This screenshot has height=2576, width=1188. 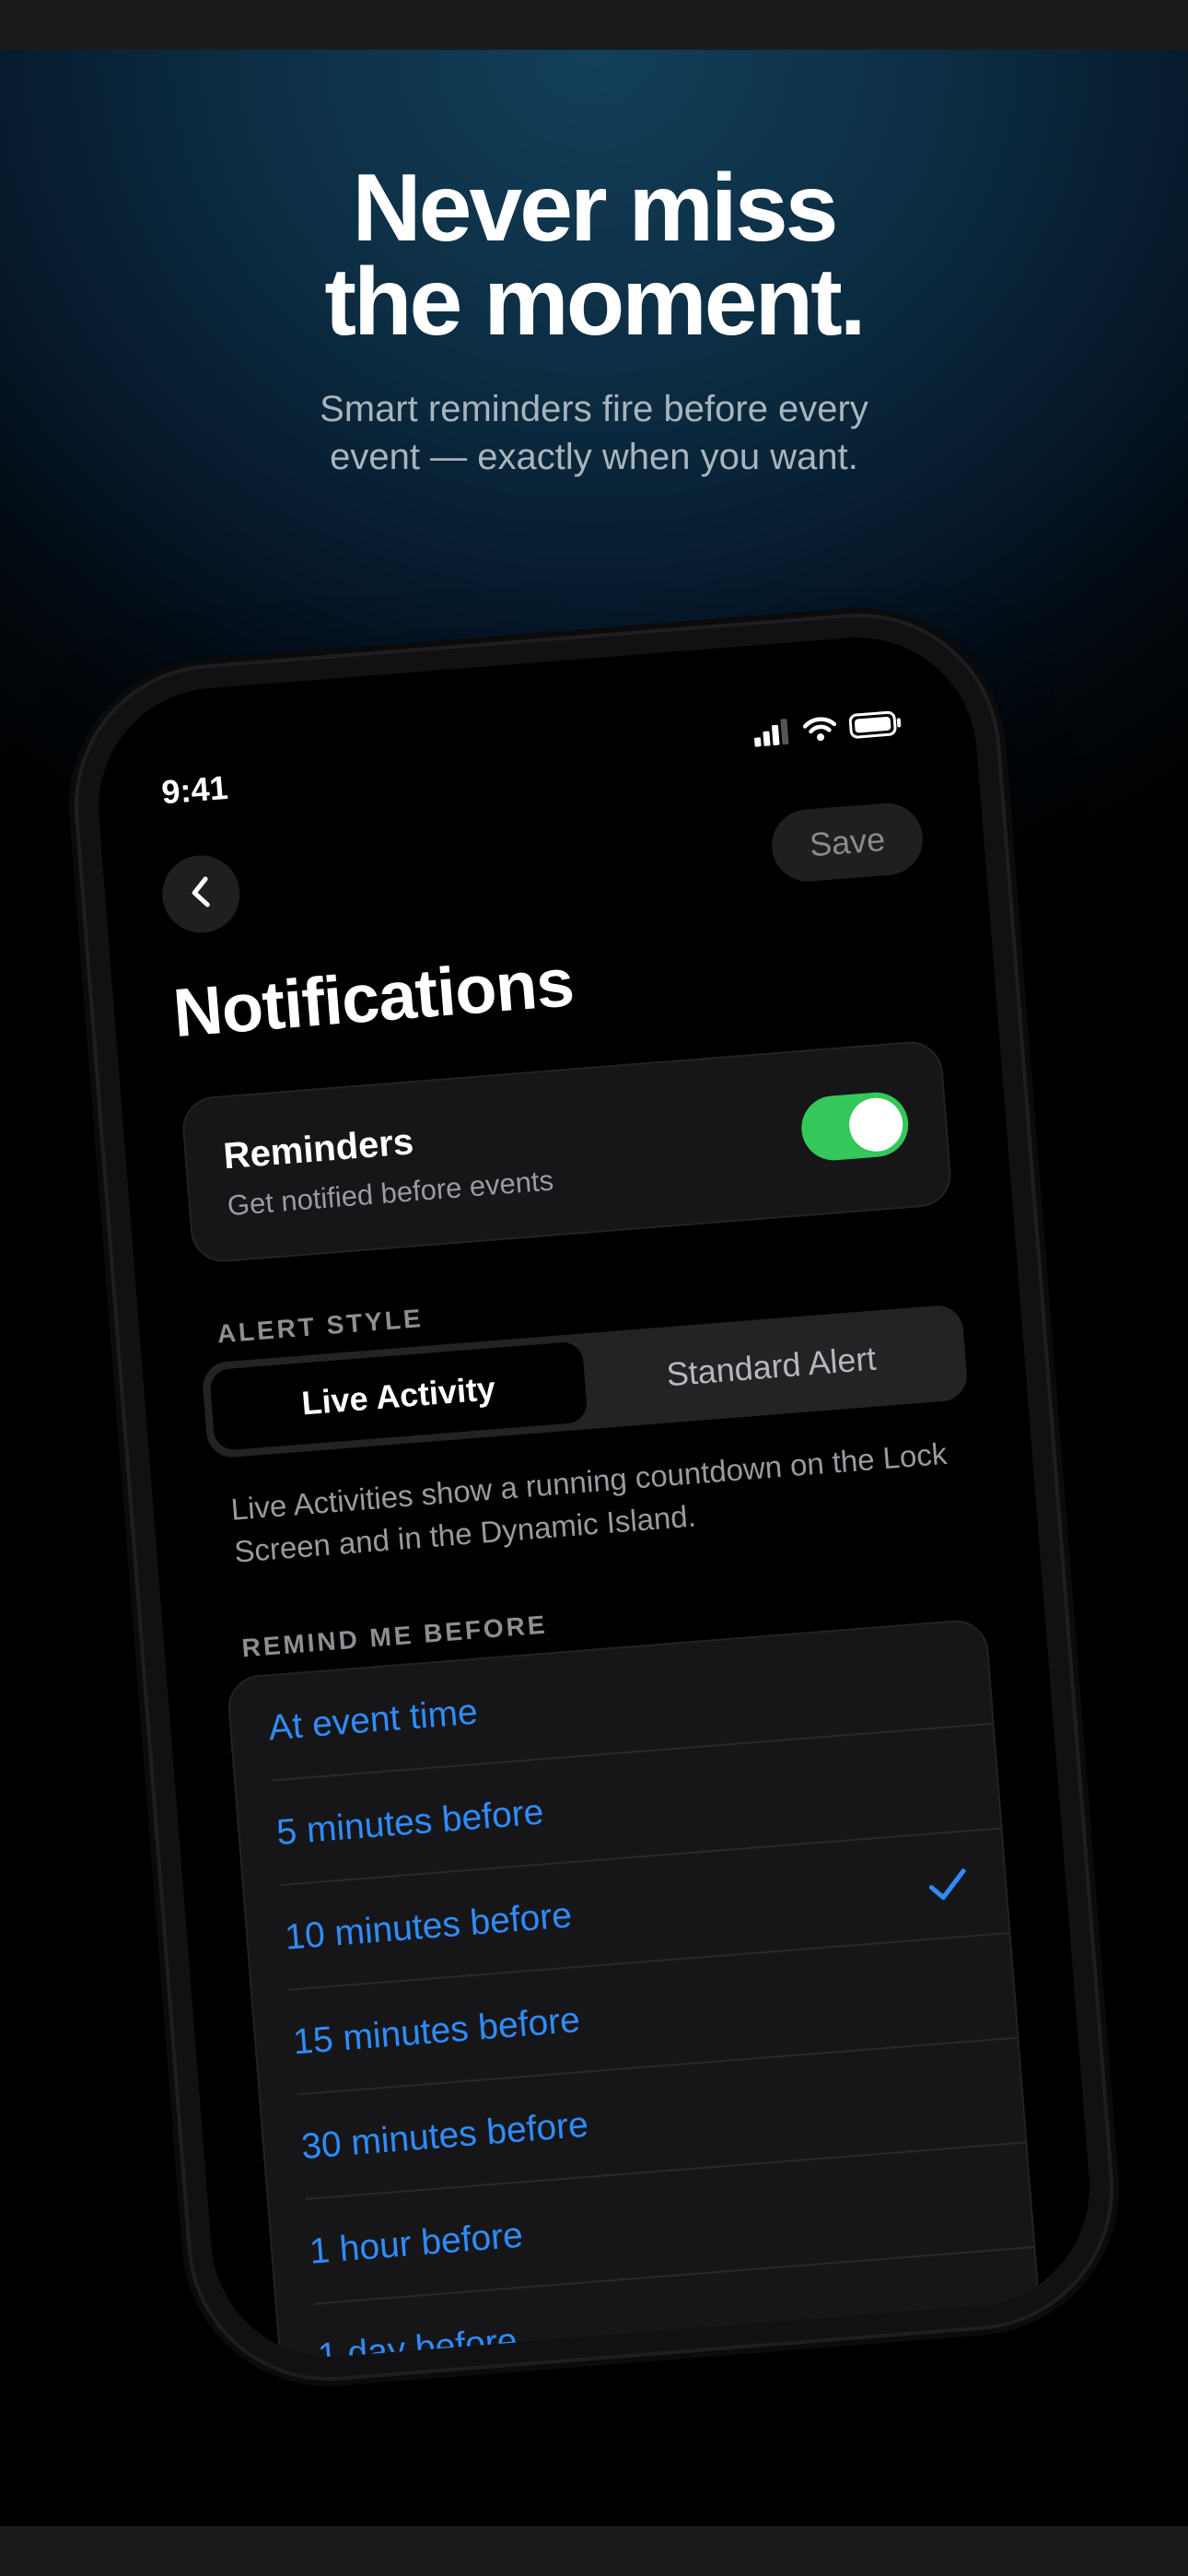 I want to click on toggle-knob, so click(x=876, y=1124).